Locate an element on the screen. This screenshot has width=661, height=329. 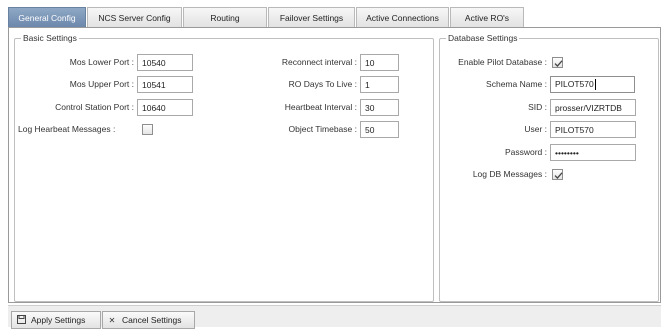
tab-failover-settings: Failover Settings is located at coordinates (311, 17).